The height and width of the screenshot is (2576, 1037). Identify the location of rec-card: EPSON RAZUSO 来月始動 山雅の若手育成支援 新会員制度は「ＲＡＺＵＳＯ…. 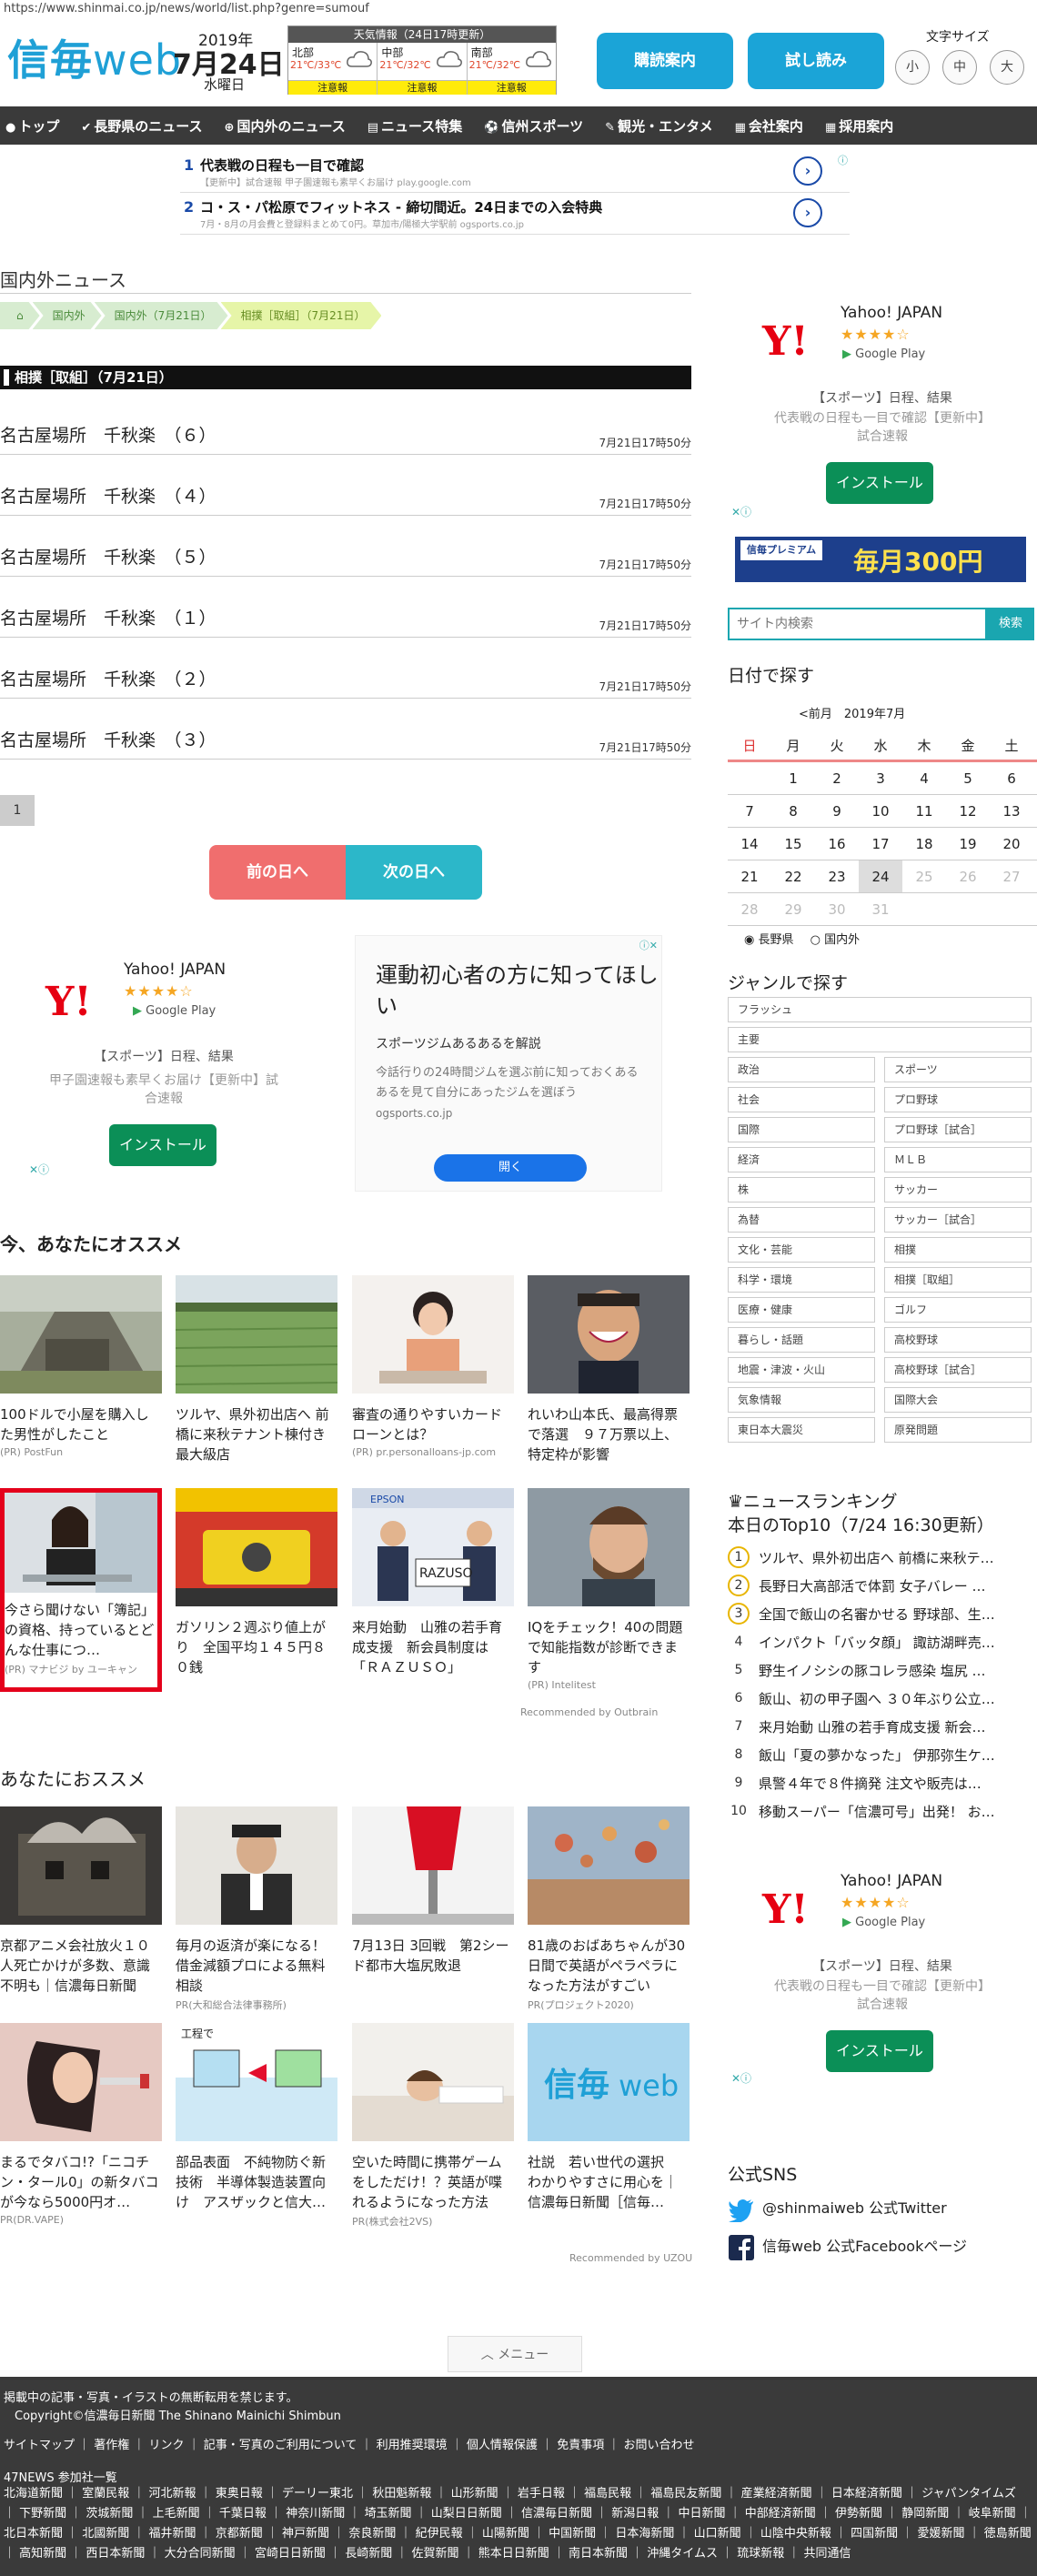
(433, 1583).